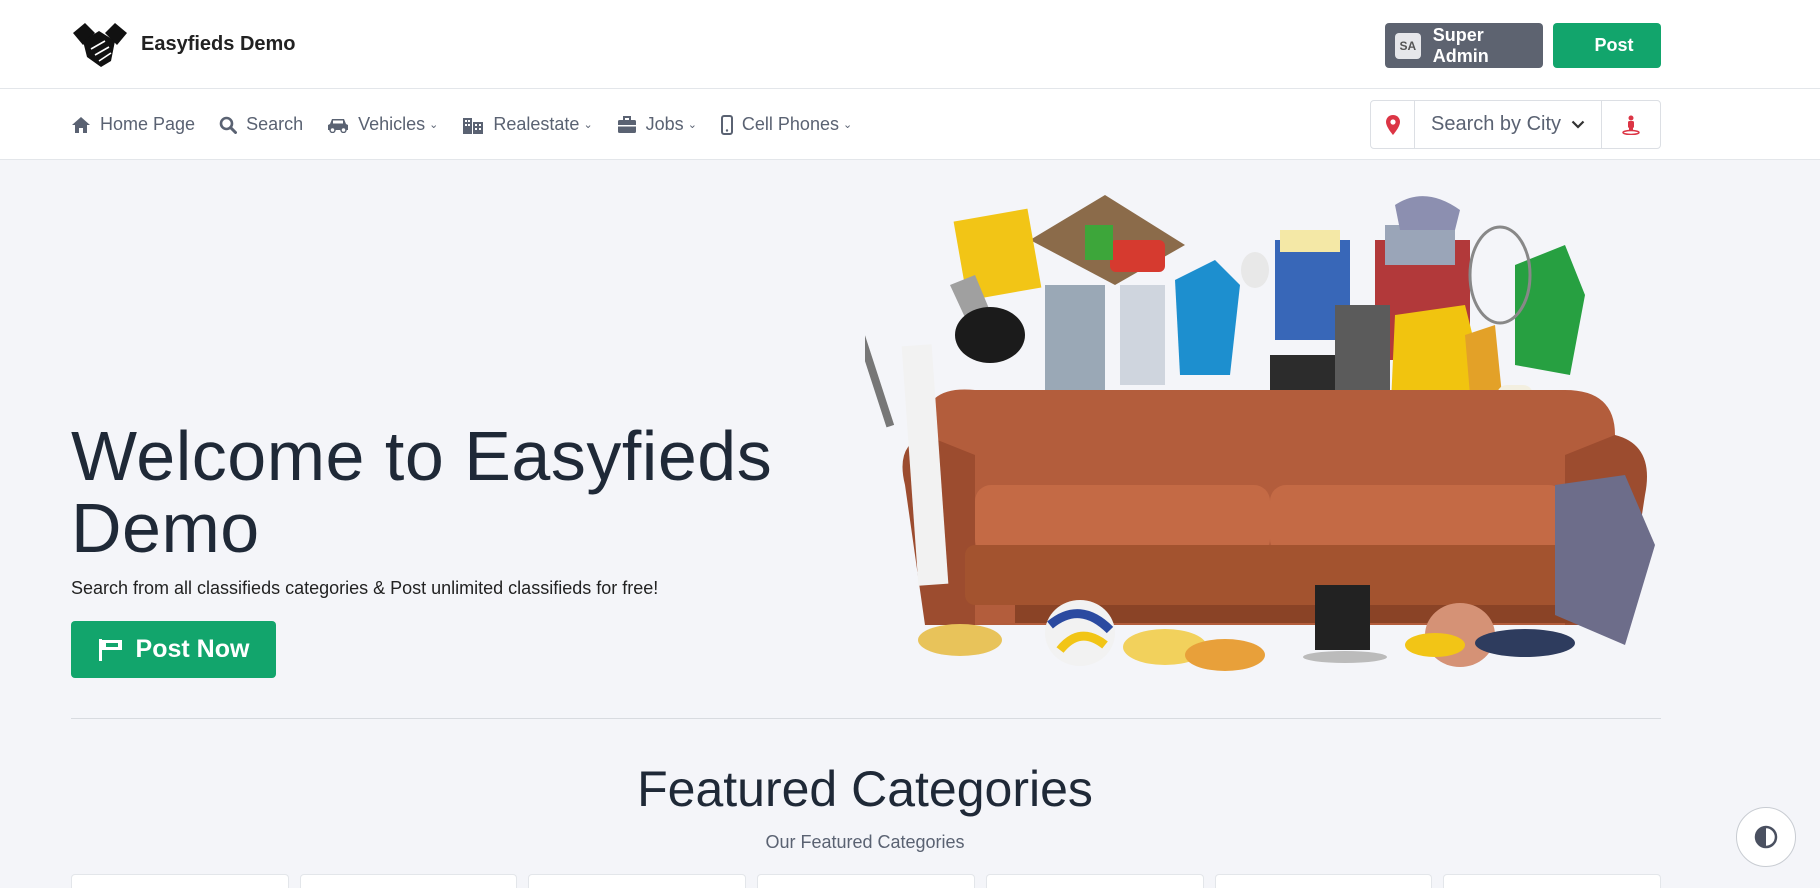 The image size is (1820, 888). I want to click on flag-icon, so click(110, 649).